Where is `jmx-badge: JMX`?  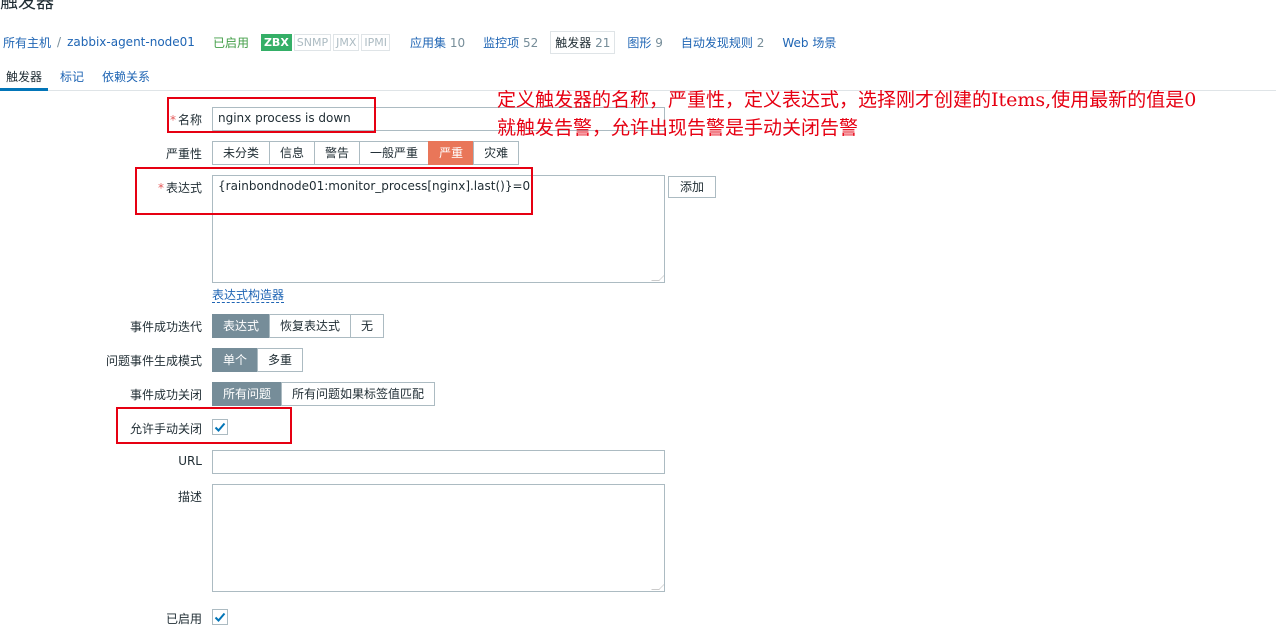
jmx-badge: JMX is located at coordinates (346, 42).